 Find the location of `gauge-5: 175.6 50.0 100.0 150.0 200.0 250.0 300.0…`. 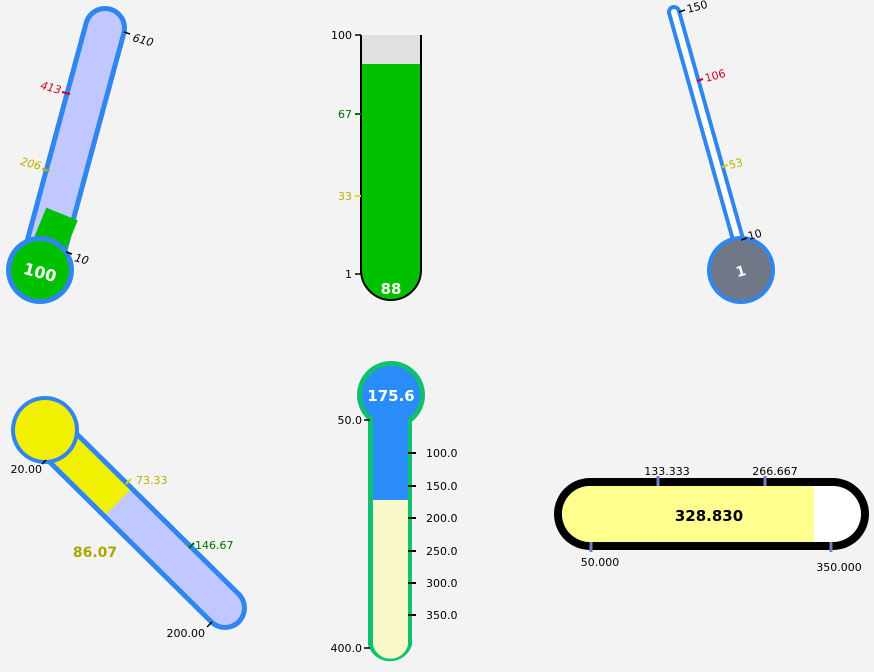

gauge-5: 175.6 50.0 100.0 150.0 200.0 250.0 300.0… is located at coordinates (394, 511).